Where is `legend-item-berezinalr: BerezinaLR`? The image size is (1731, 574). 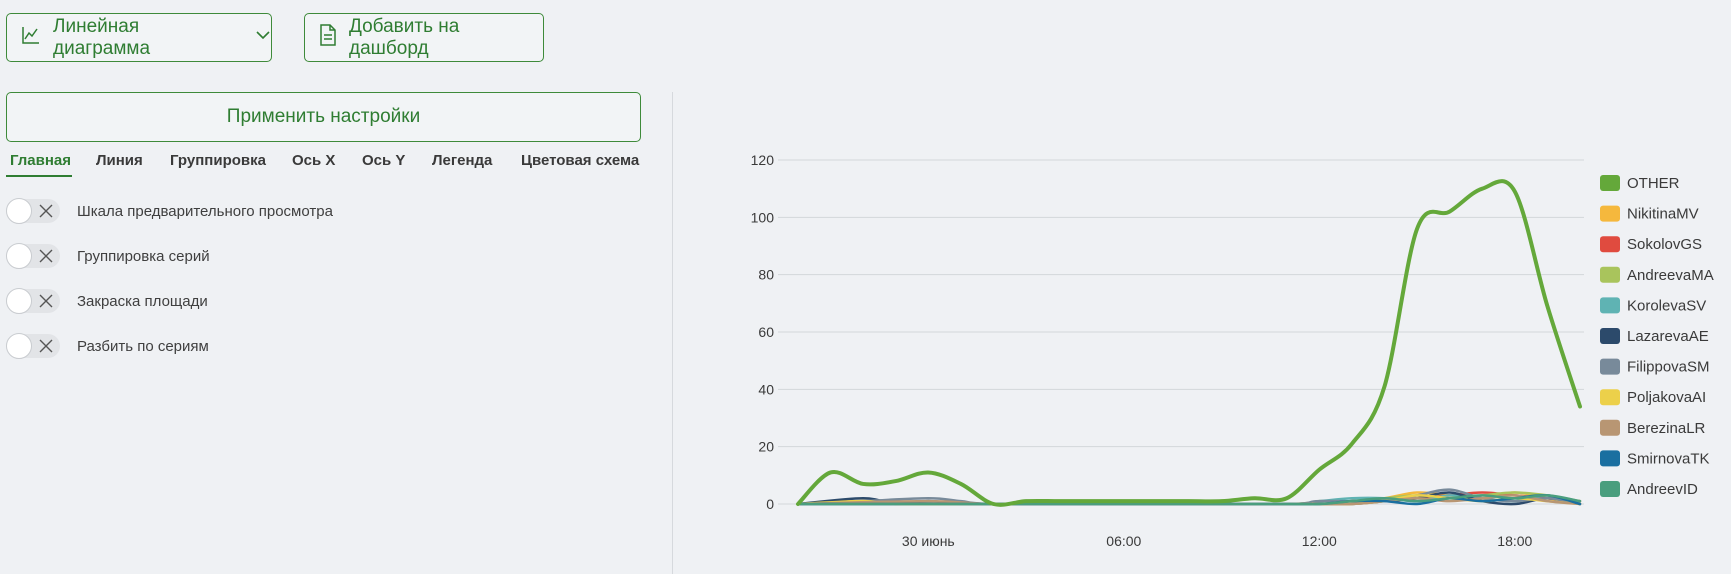 legend-item-berezinalr: BerezinaLR is located at coordinates (1653, 428).